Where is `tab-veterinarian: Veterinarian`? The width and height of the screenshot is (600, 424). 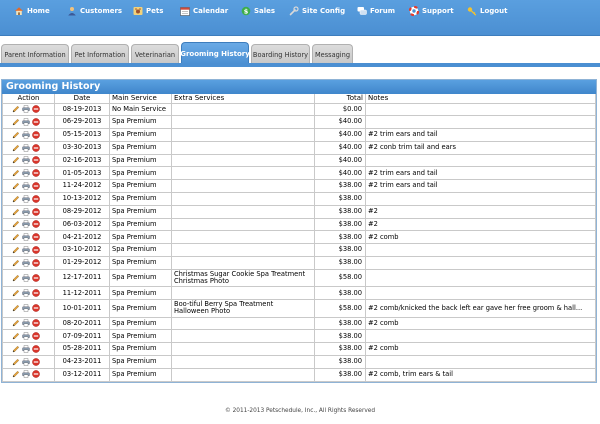 tab-veterinarian: Veterinarian is located at coordinates (155, 54).